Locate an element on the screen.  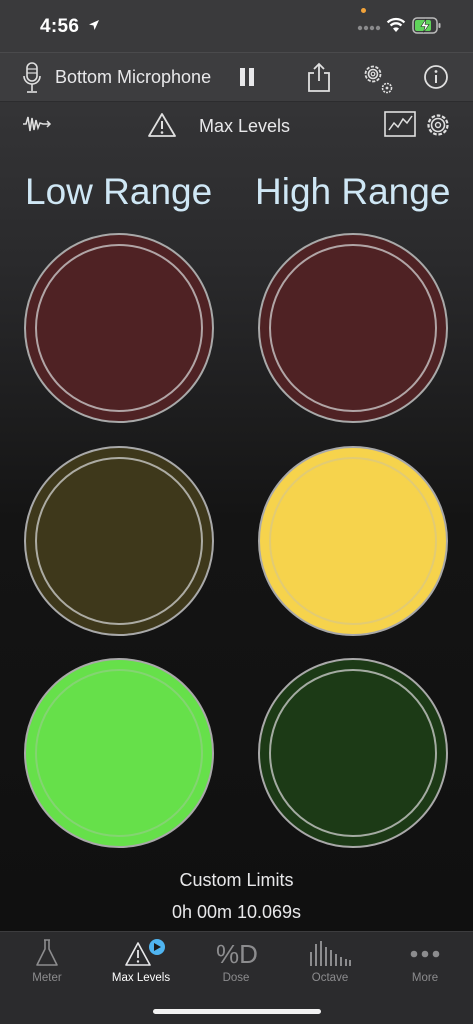
low-red-light is located at coordinates (119, 328).